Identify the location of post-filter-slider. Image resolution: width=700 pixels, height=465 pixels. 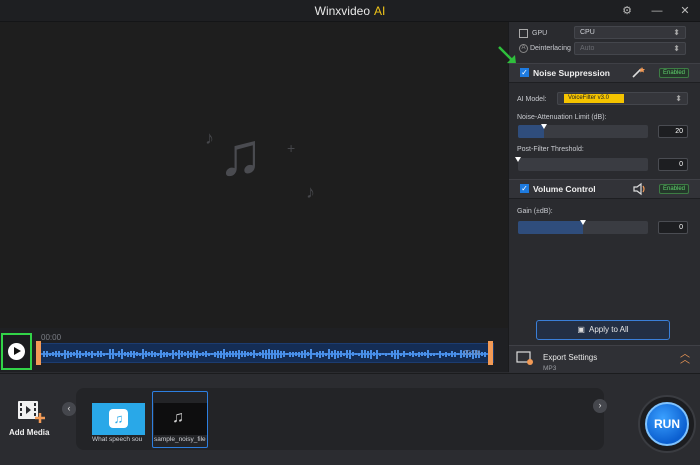
(581, 164).